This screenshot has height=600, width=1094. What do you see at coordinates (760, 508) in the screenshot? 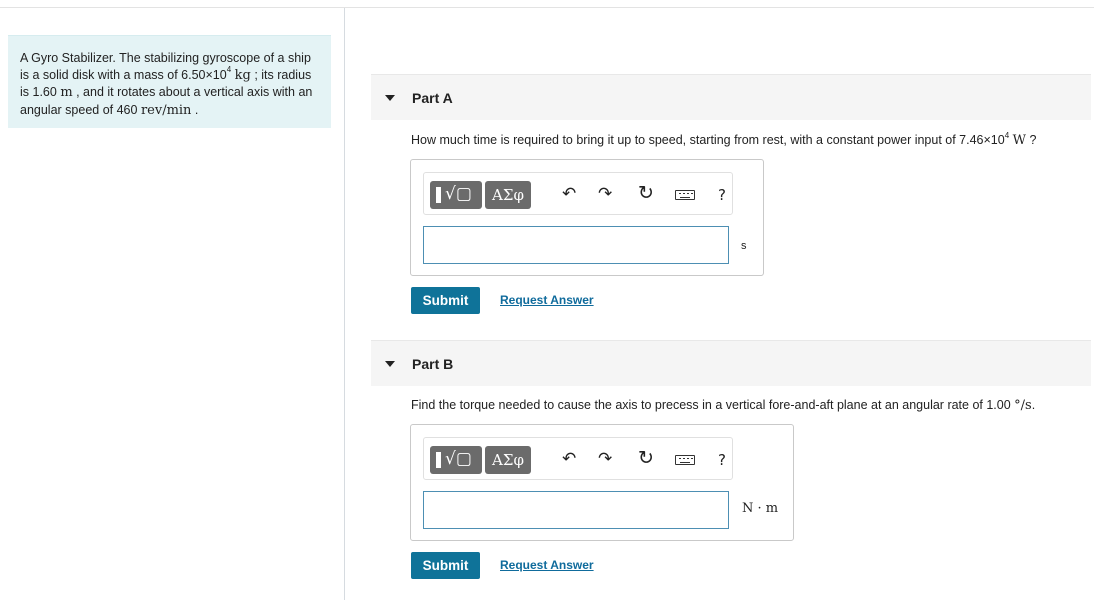
I see `part-b-unit: N · m` at bounding box center [760, 508].